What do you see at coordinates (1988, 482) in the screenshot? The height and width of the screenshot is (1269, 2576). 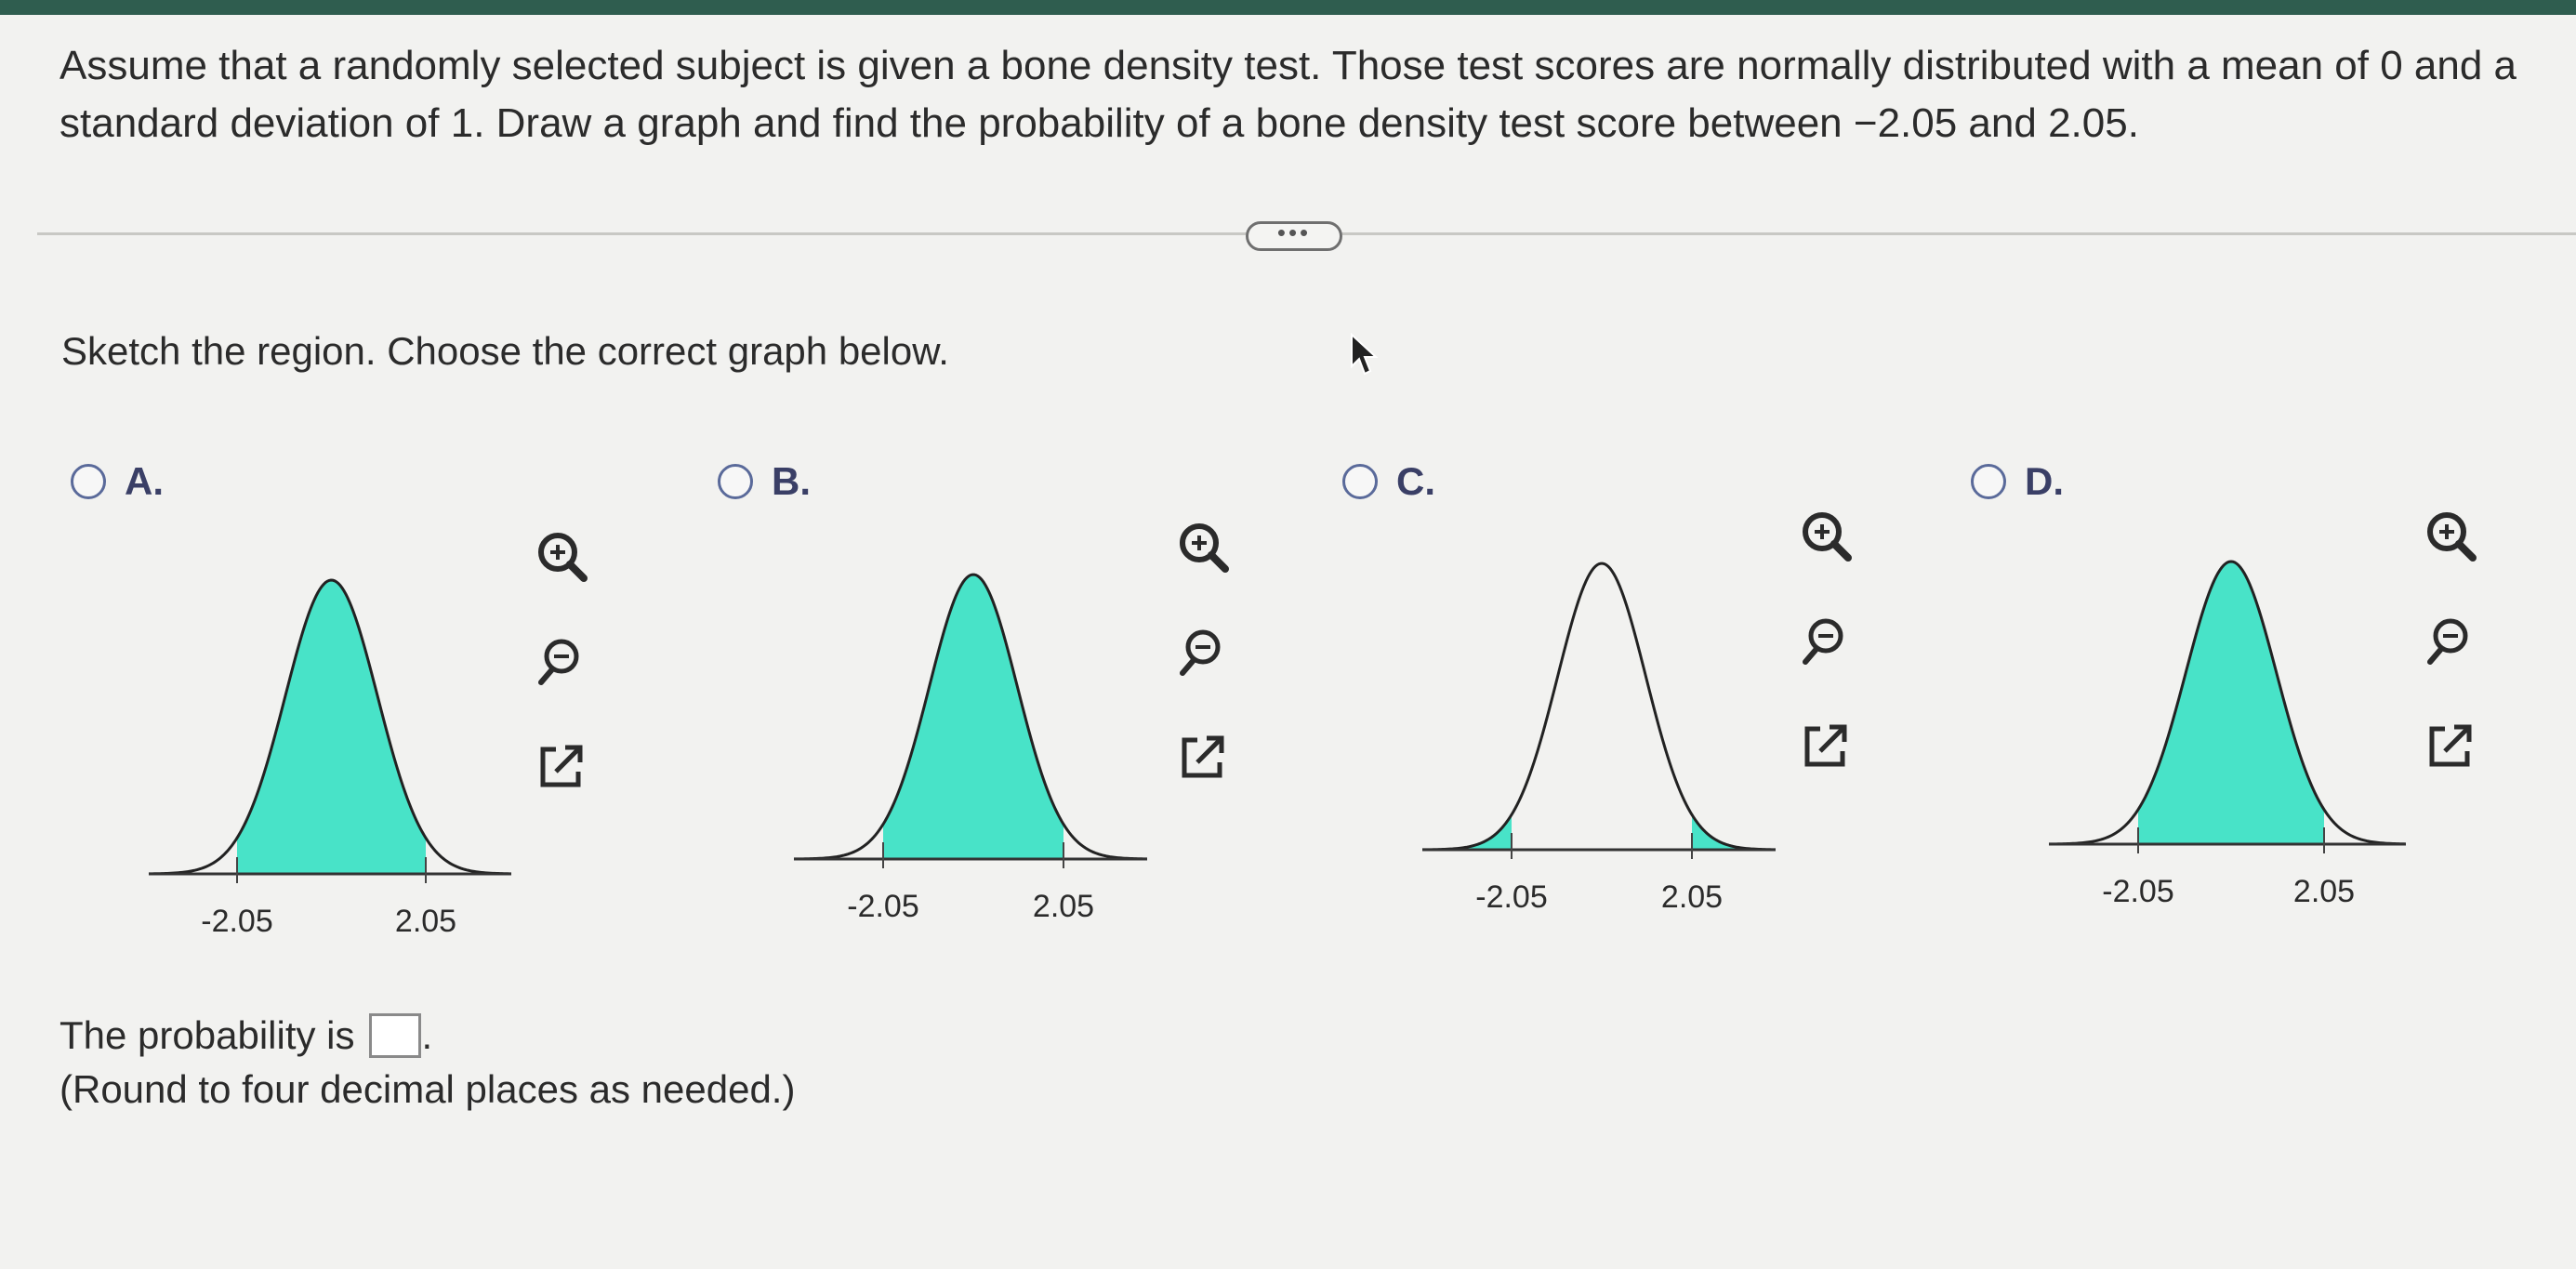 I see `option-d-radio` at bounding box center [1988, 482].